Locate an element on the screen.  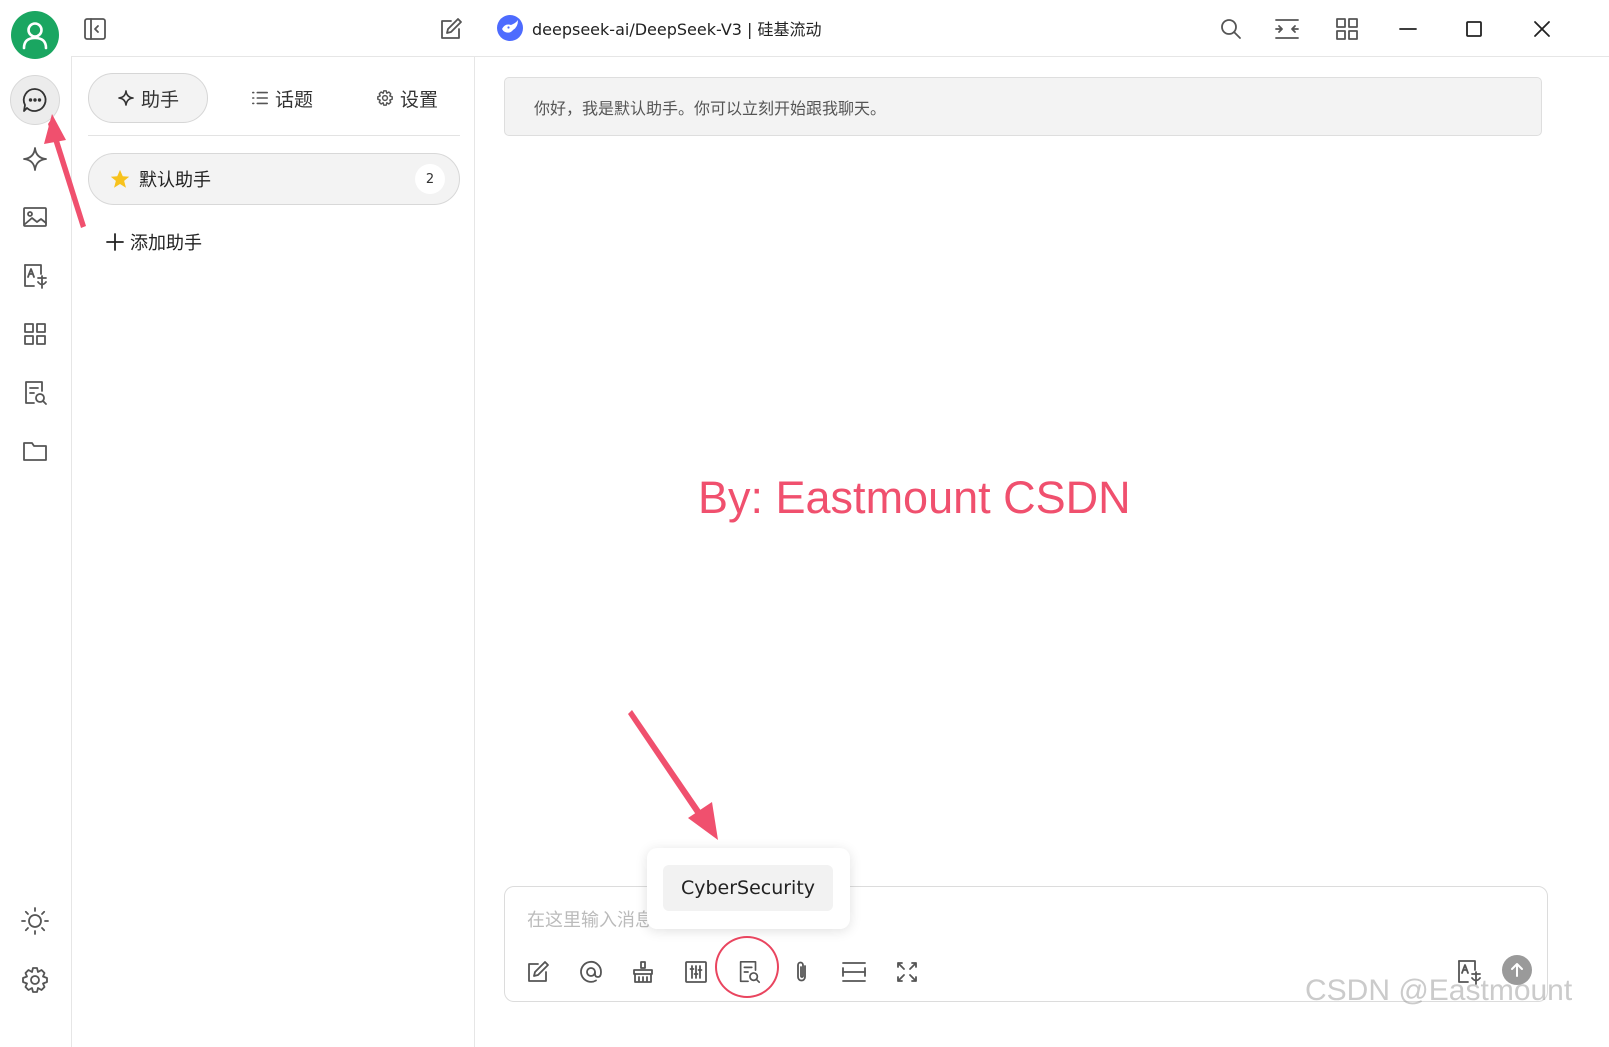
highlight-circle is located at coordinates (747, 967).